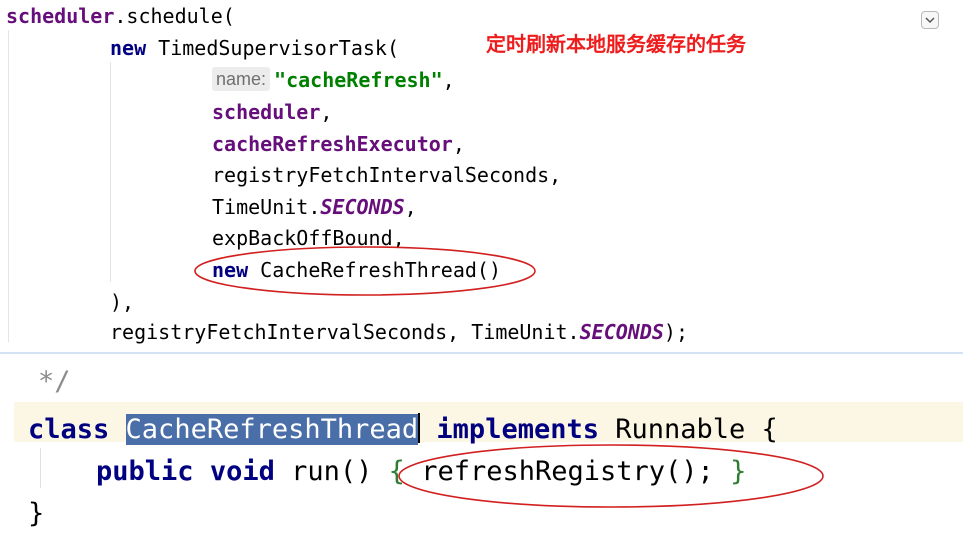 This screenshot has height=544, width=963. Describe the element at coordinates (69, 429) in the screenshot. I see `keyword: class` at that location.